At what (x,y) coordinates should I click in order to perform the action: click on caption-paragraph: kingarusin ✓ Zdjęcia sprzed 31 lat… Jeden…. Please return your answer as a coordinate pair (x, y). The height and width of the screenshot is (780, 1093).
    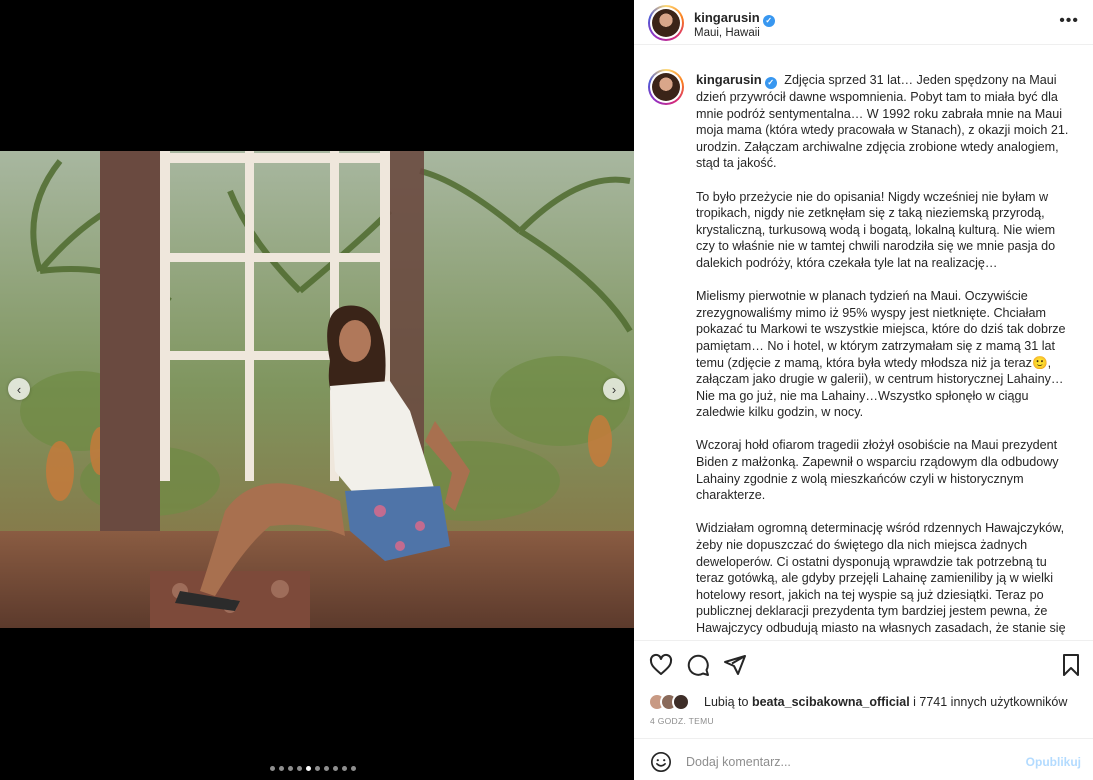
    Looking at the image, I should click on (885, 122).